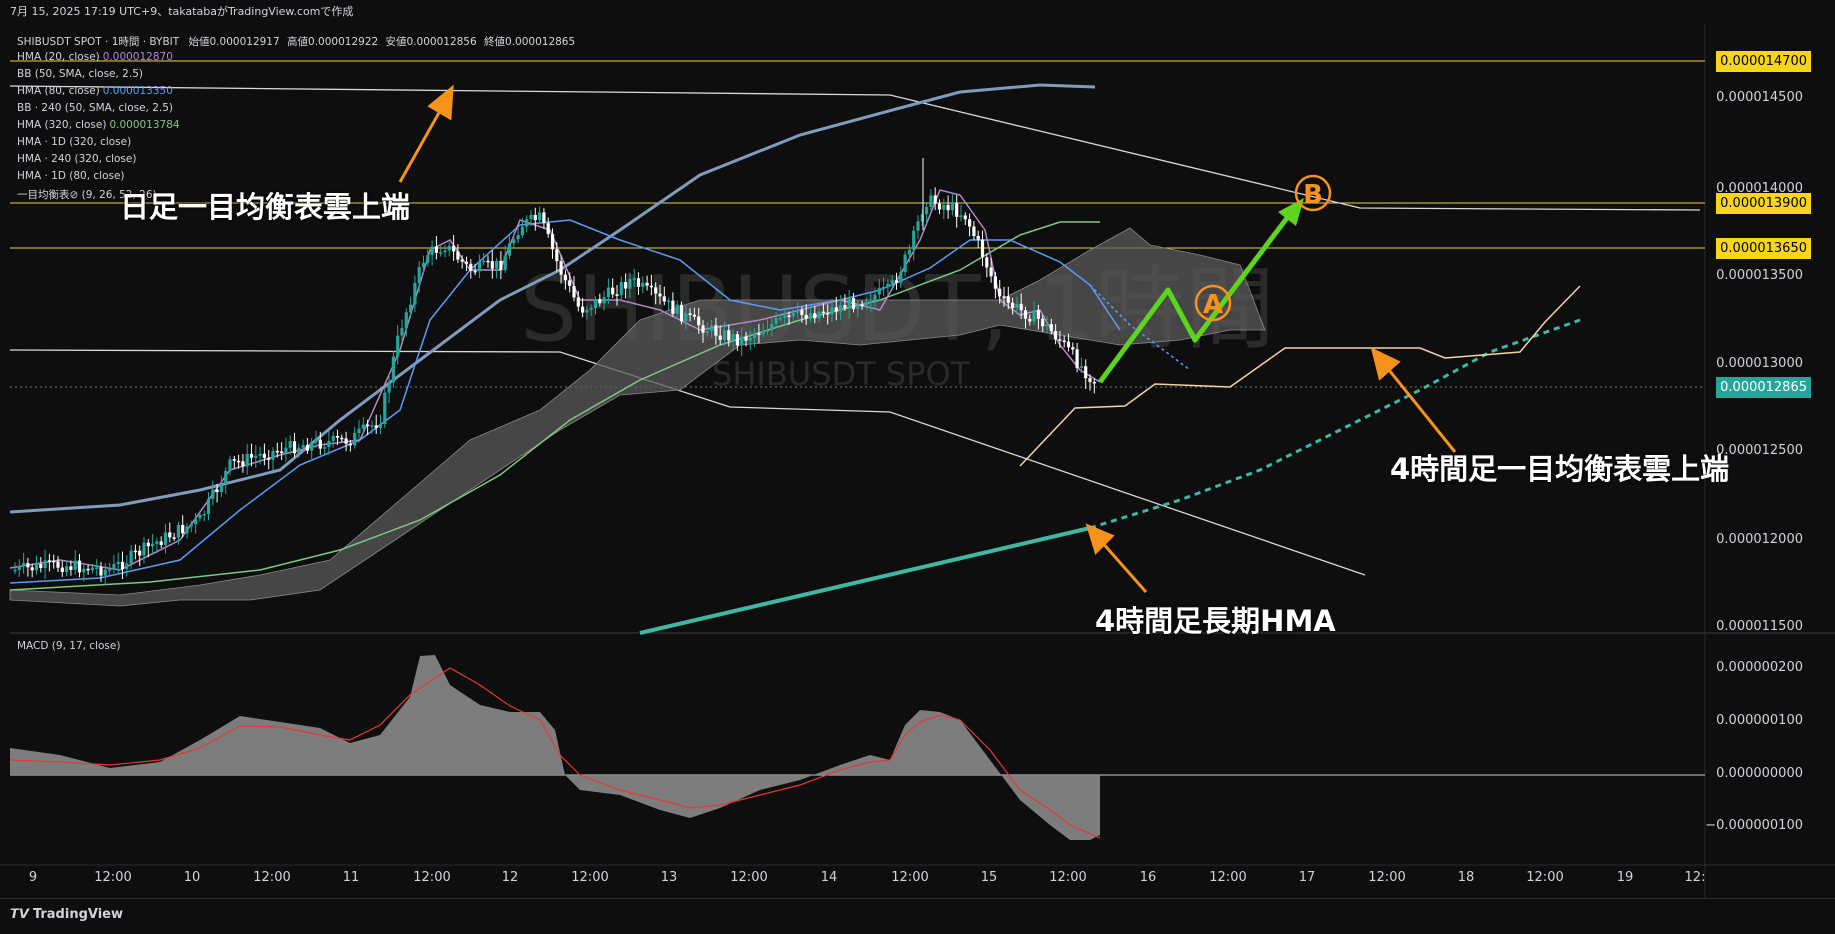 This screenshot has height=934, width=1835. I want to click on time-axis-label: 12, so click(510, 877).